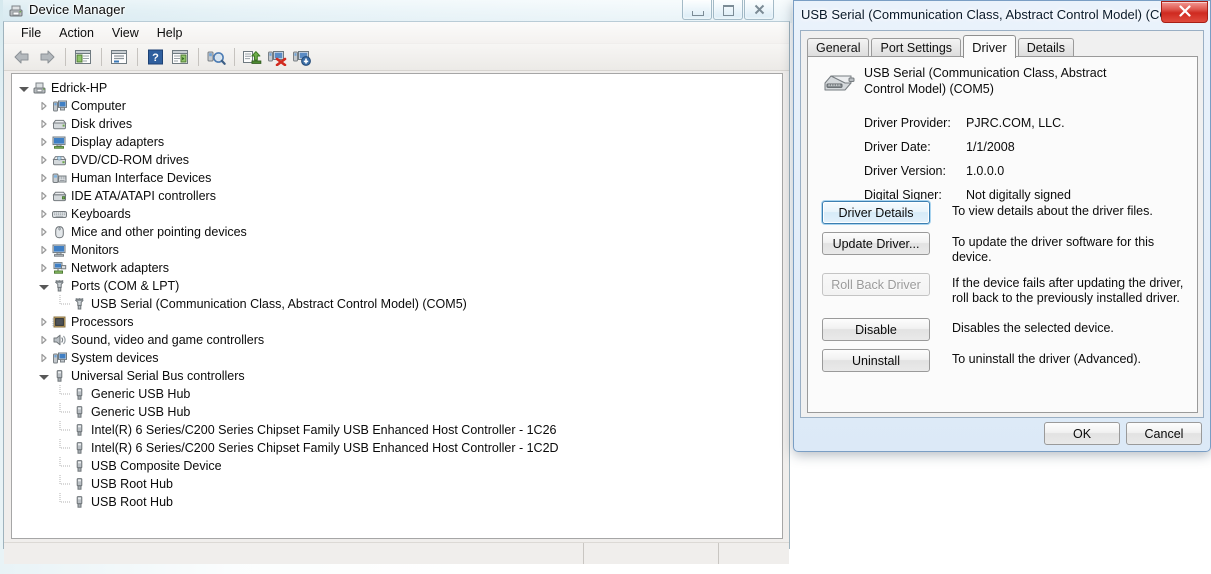 This screenshot has width=1211, height=574. Describe the element at coordinates (697, 10) in the screenshot. I see `minimize-button` at that location.